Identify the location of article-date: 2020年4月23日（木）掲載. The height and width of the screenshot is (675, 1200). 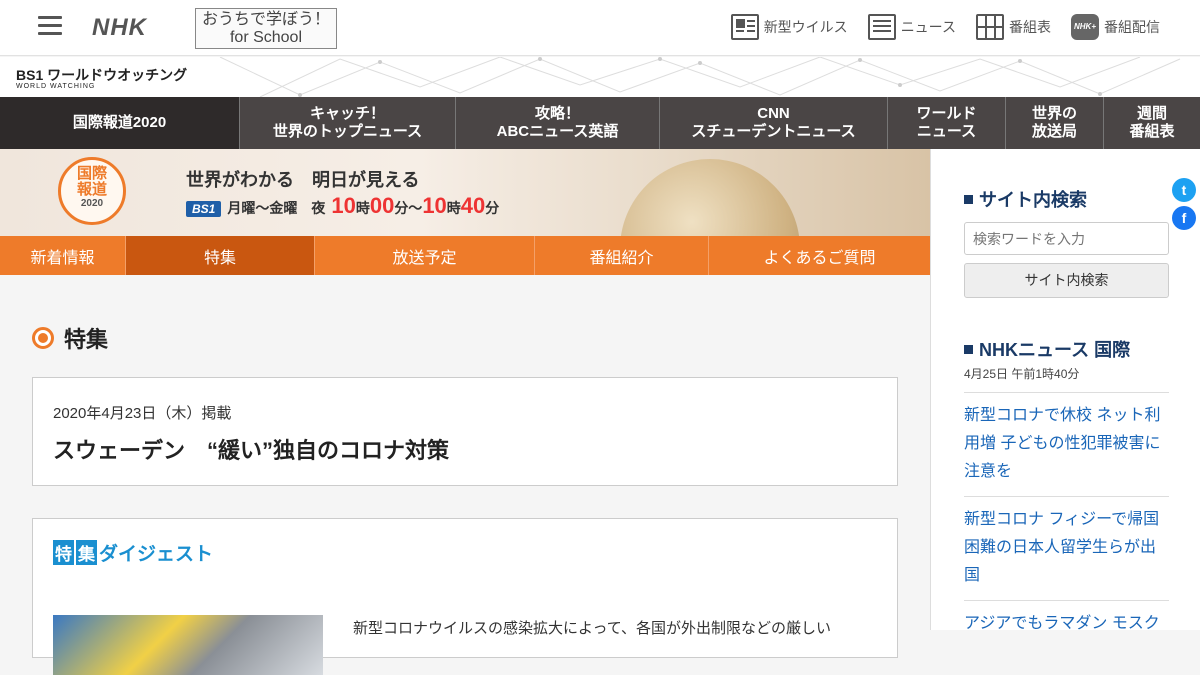
(142, 413).